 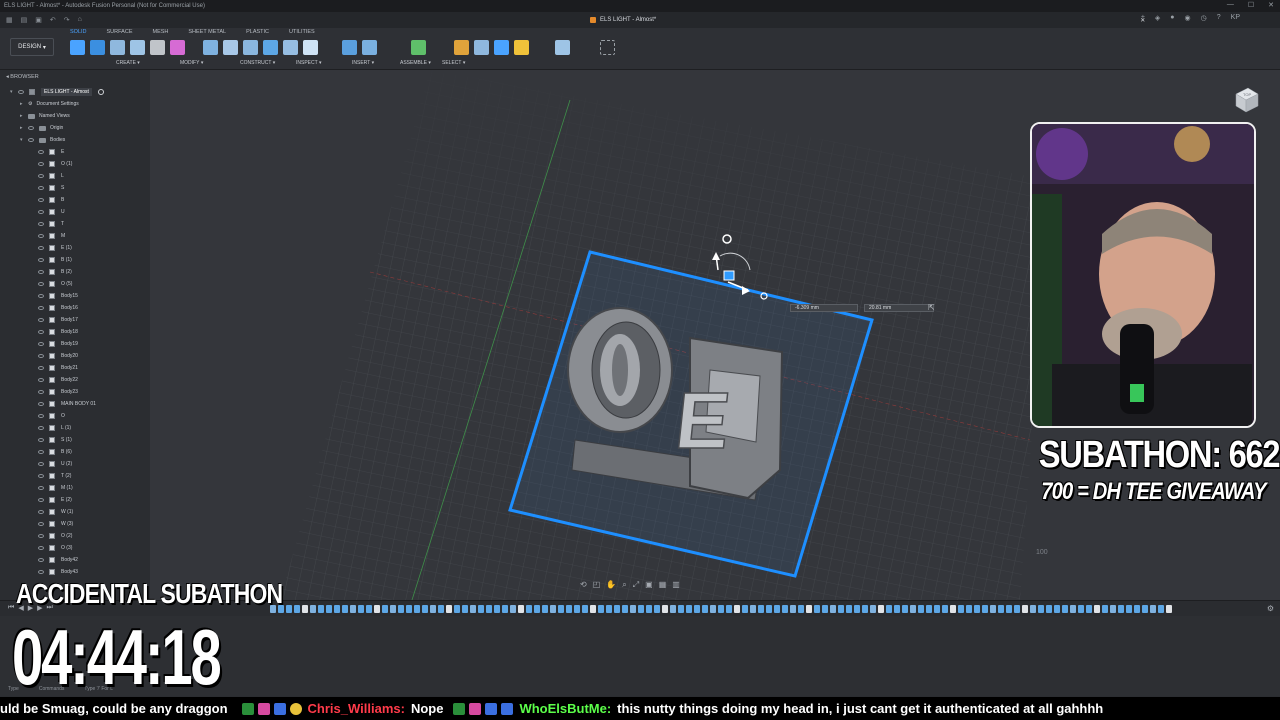 What do you see at coordinates (597, 585) in the screenshot?
I see `look-at-icon: ◰` at bounding box center [597, 585].